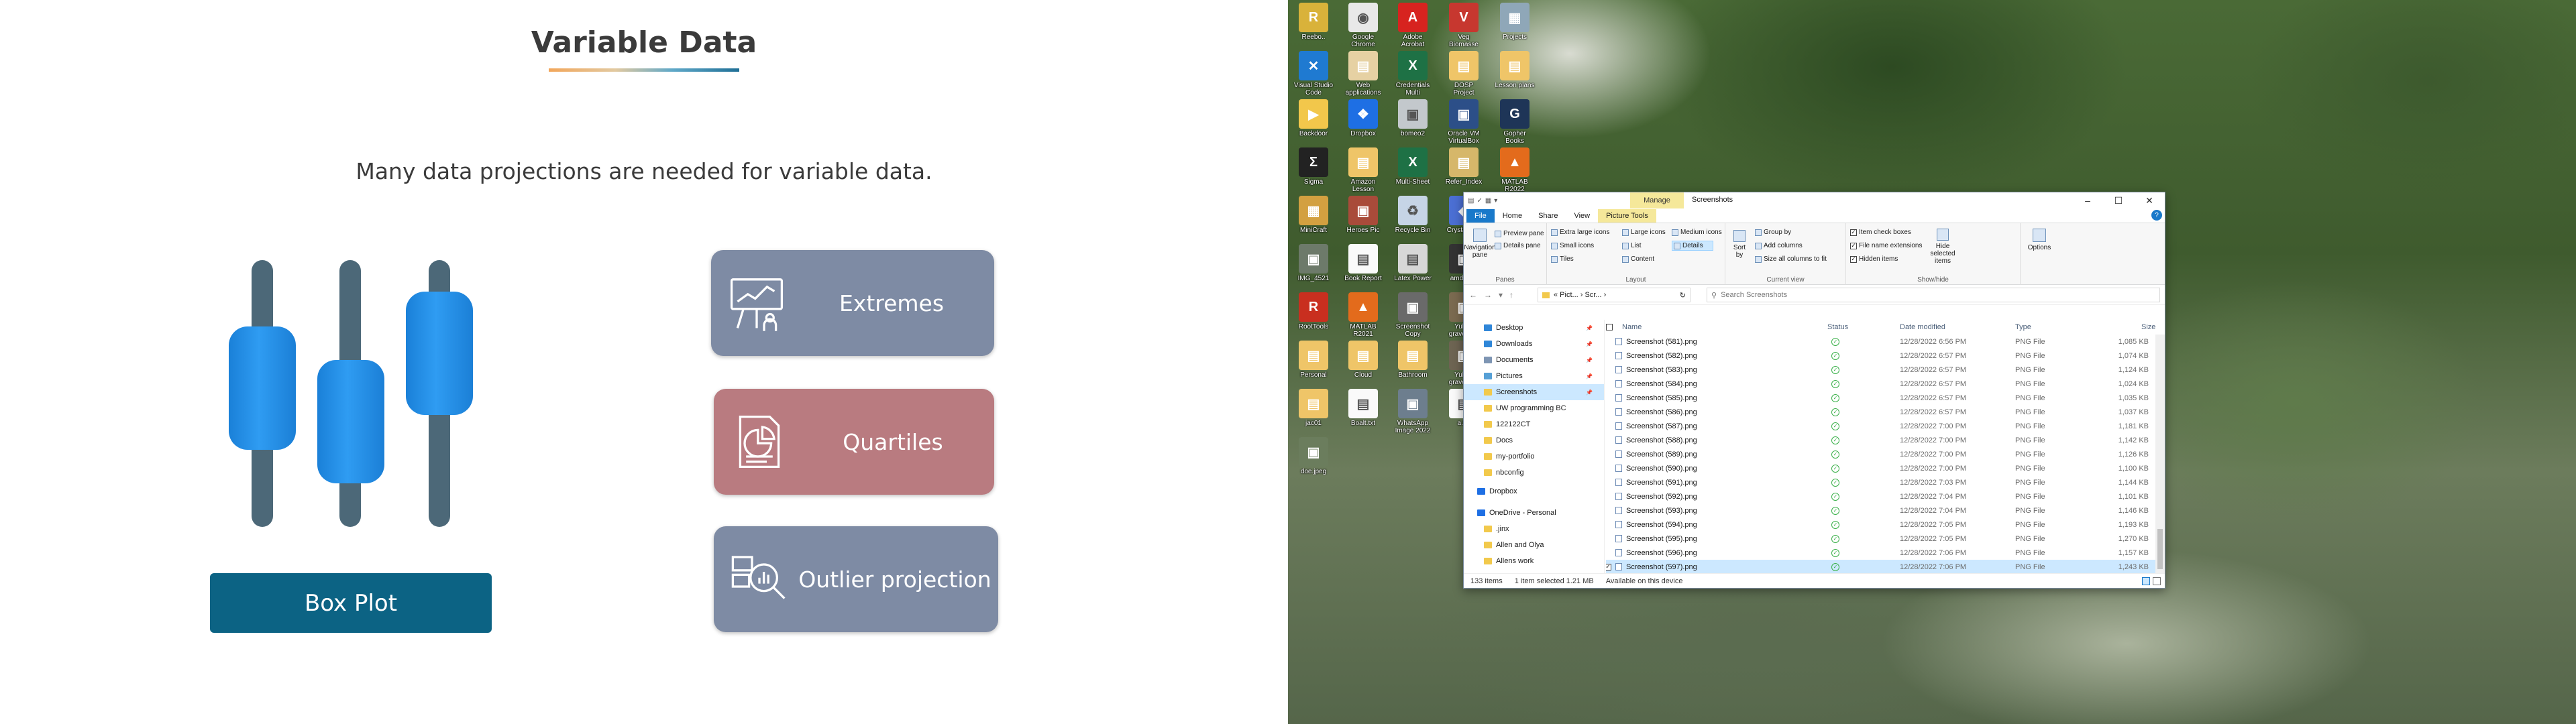 The image size is (2576, 724). Describe the element at coordinates (2039, 240) in the screenshot. I see `options-button: Options` at that location.